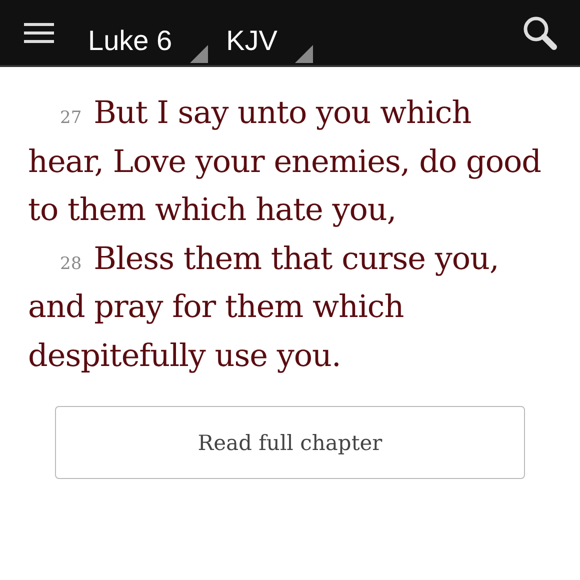 The image size is (580, 580). Describe the element at coordinates (148, 37) in the screenshot. I see `book-dropdown: Luke 6` at that location.